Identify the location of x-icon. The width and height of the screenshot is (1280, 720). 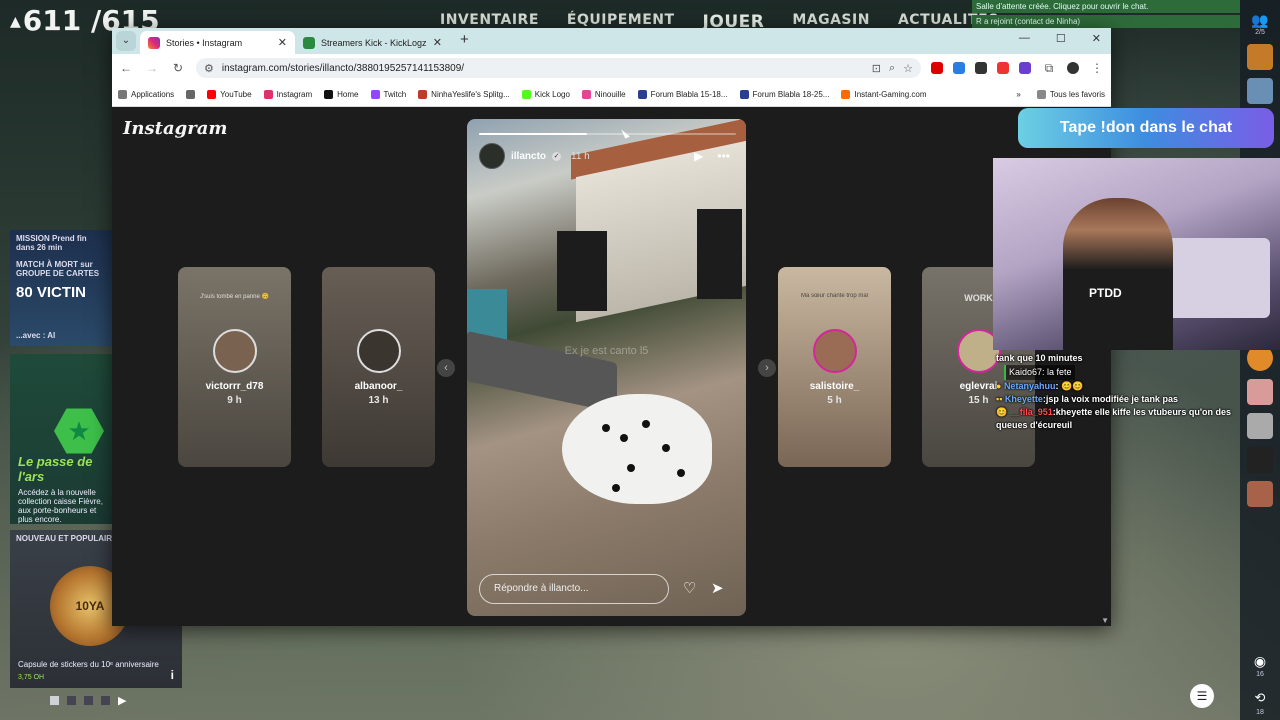
(329, 94).